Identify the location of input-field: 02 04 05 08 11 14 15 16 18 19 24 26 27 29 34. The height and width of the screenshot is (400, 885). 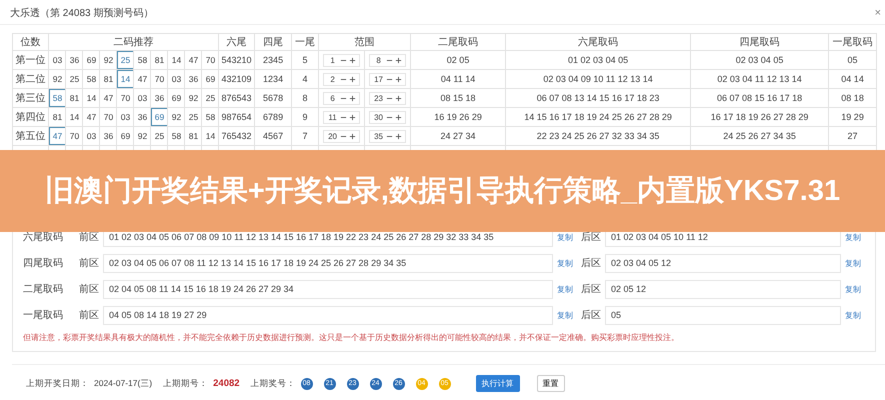
(328, 289).